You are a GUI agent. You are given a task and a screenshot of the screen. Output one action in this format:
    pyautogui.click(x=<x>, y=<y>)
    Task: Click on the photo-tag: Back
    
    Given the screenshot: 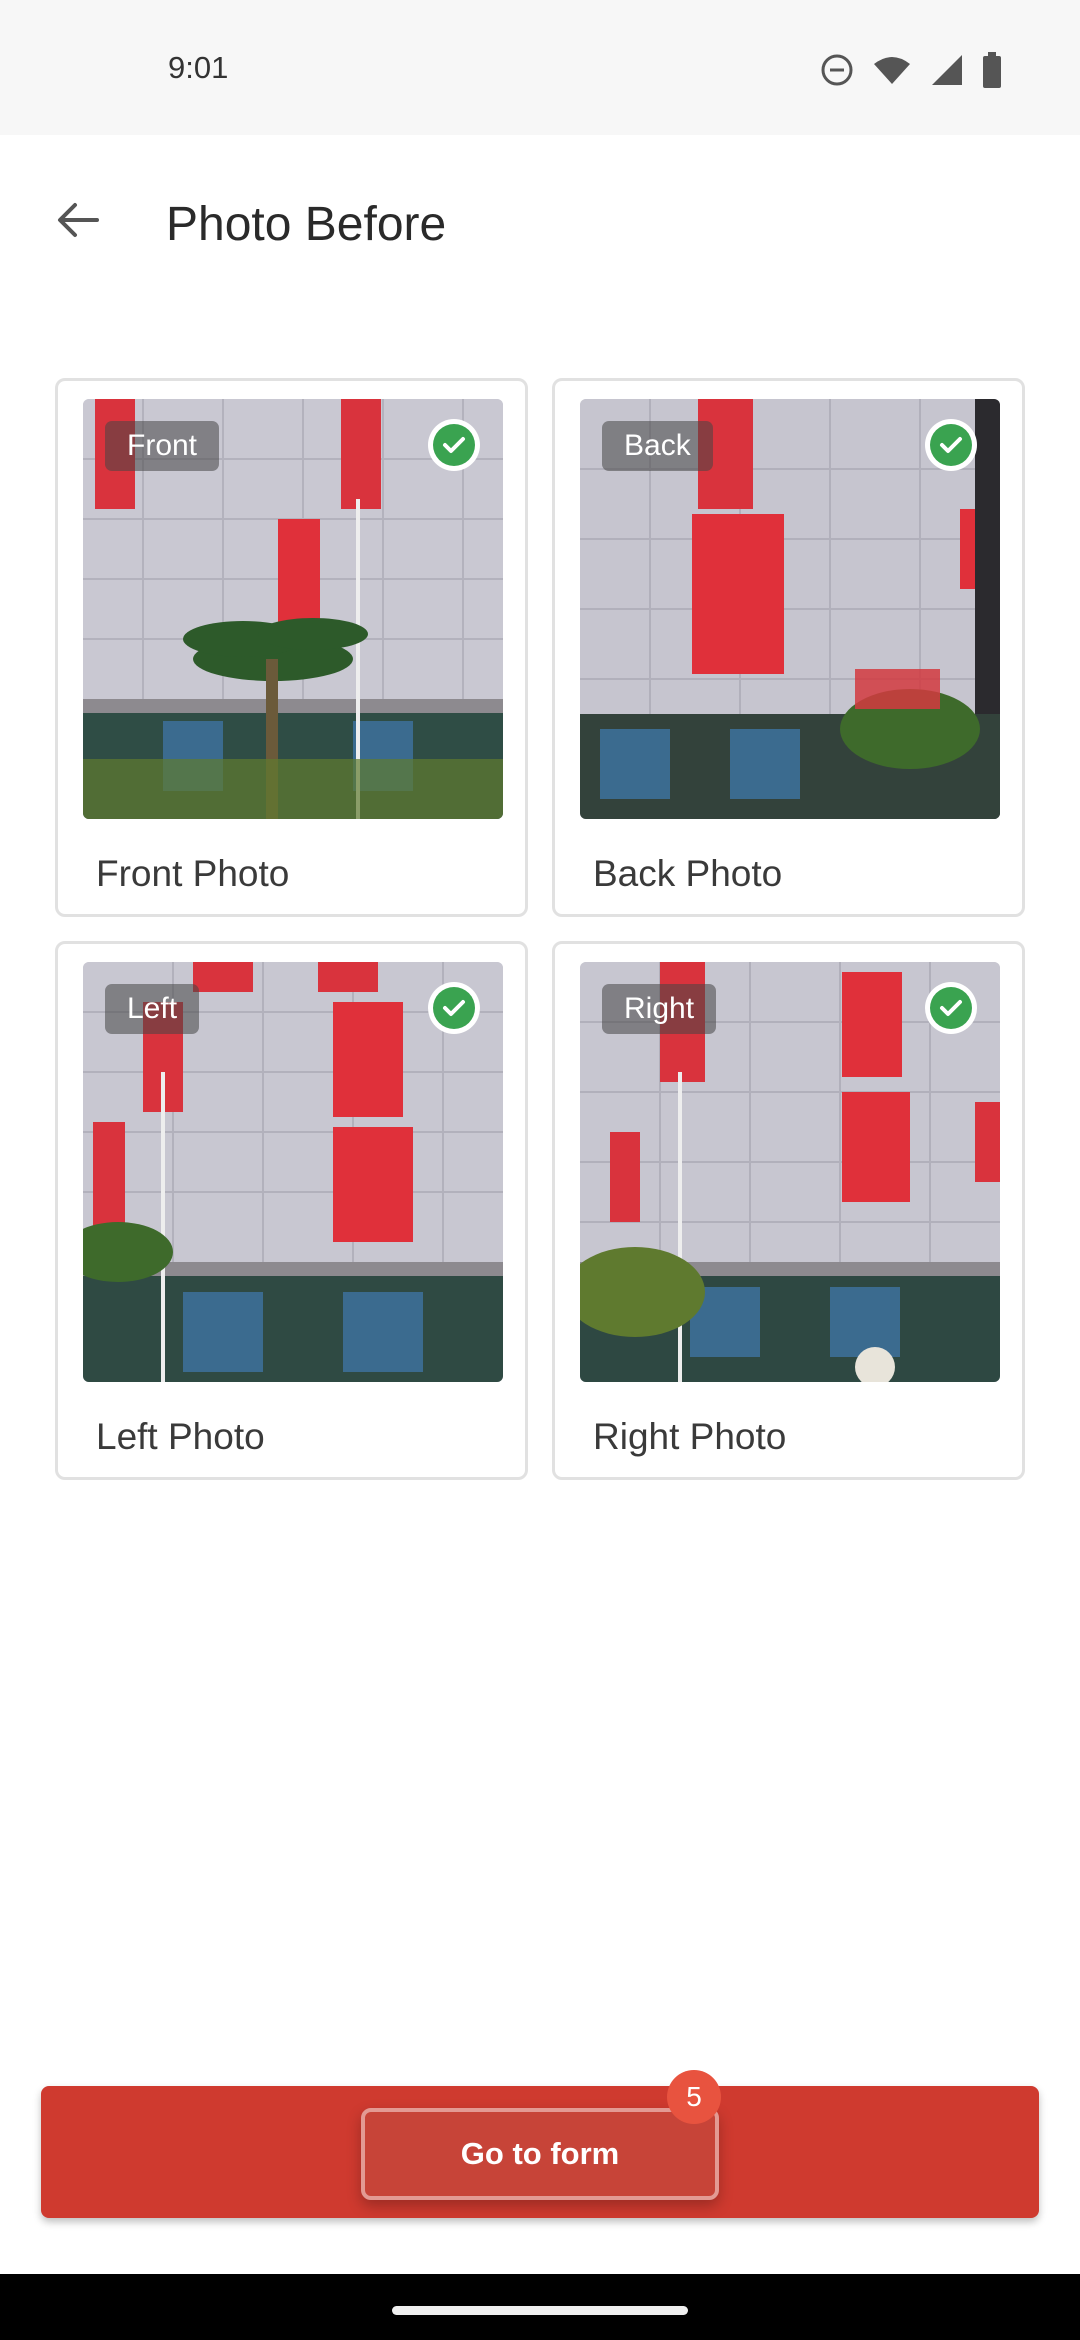 What is the action you would take?
    pyautogui.click(x=657, y=446)
    